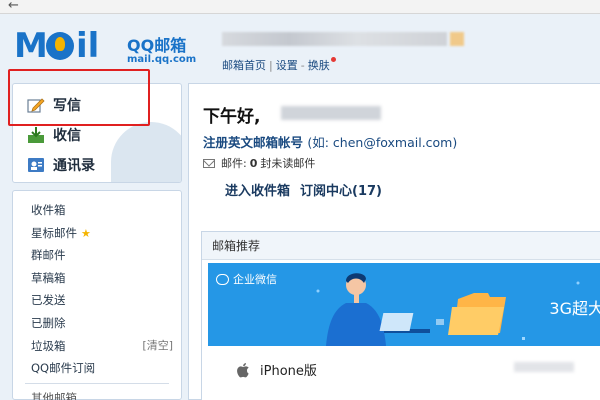 The height and width of the screenshot is (400, 600). I want to click on contacts-label: 通讯录, so click(74, 166).